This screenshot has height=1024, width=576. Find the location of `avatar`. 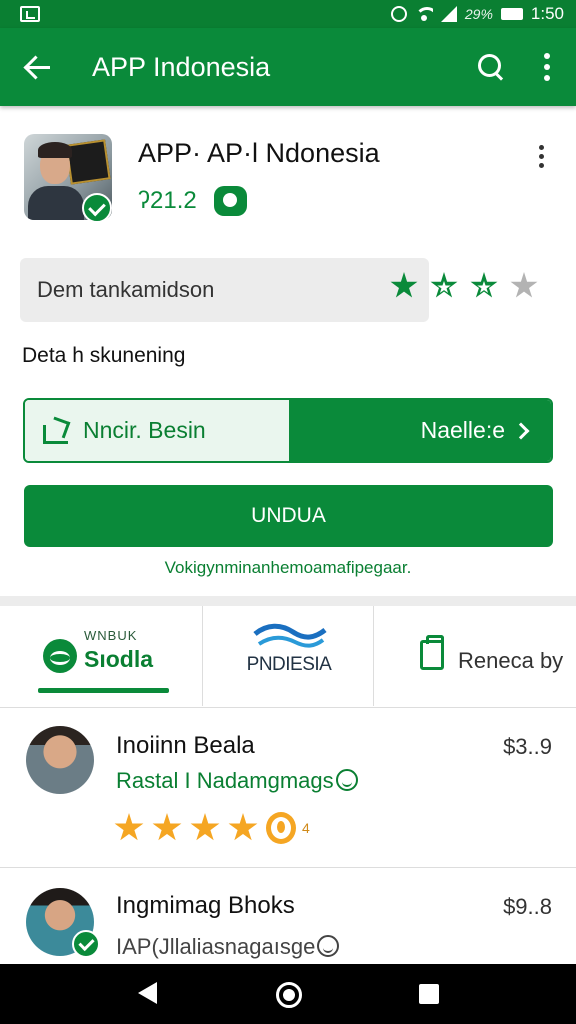

avatar is located at coordinates (60, 760).